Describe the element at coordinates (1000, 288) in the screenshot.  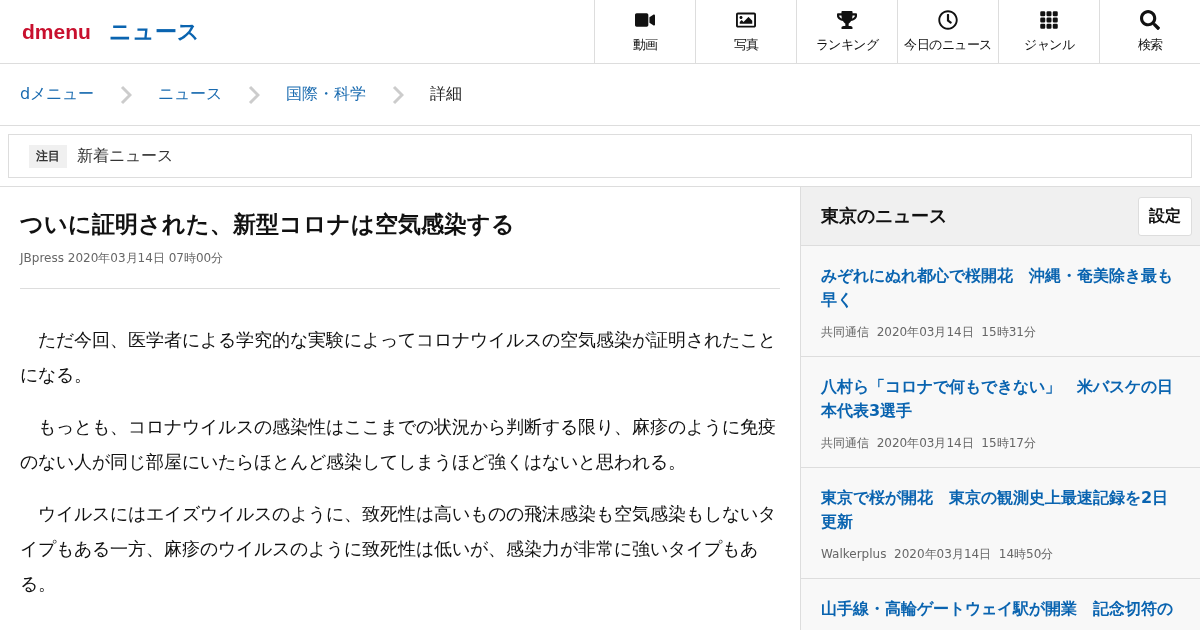
I see `news-link: みぞれにぬれ都心で桜開花 沖縄・奄美除き最も早く` at that location.